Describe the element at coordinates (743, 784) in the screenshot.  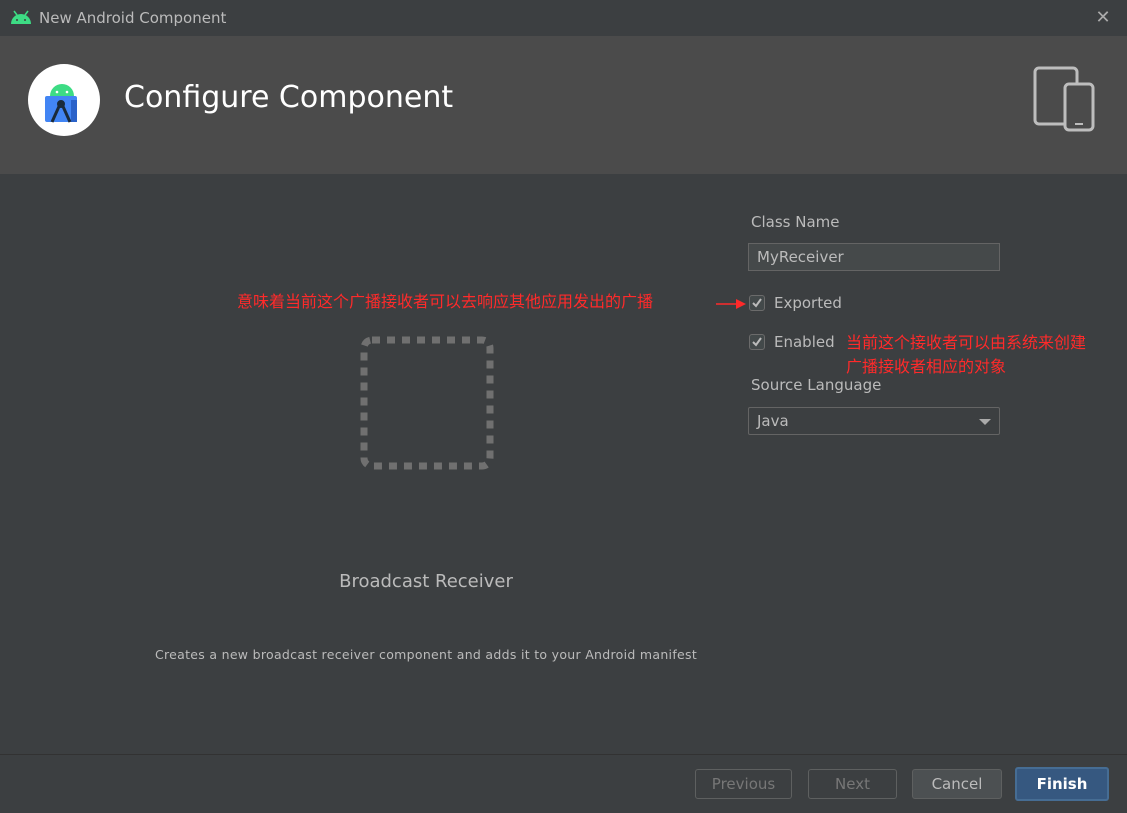
I see `previous-button: Previous` at that location.